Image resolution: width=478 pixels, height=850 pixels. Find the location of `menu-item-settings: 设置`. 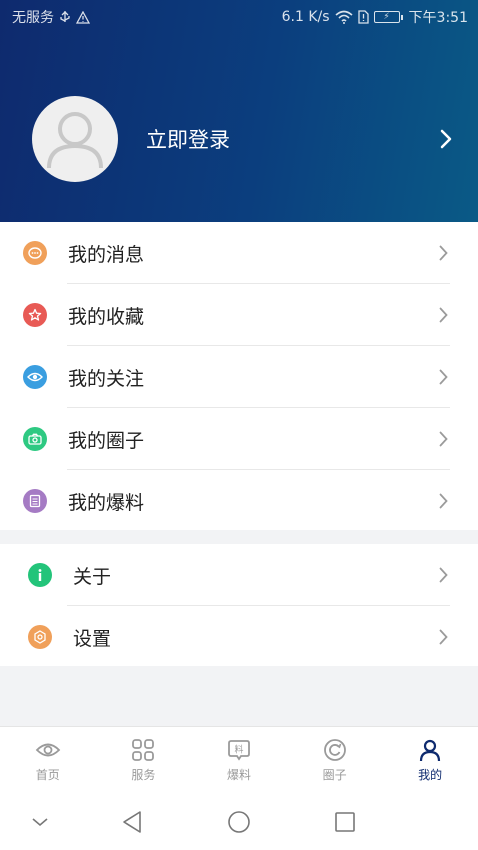

menu-item-settings: 设置 is located at coordinates (239, 637).